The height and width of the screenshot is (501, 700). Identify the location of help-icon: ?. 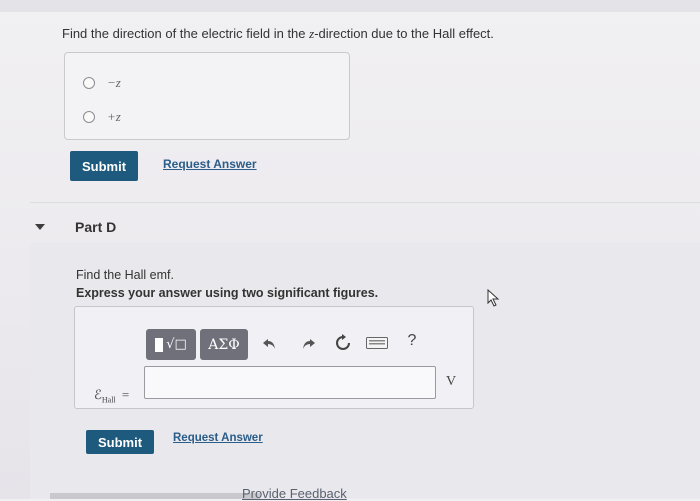
(412, 341).